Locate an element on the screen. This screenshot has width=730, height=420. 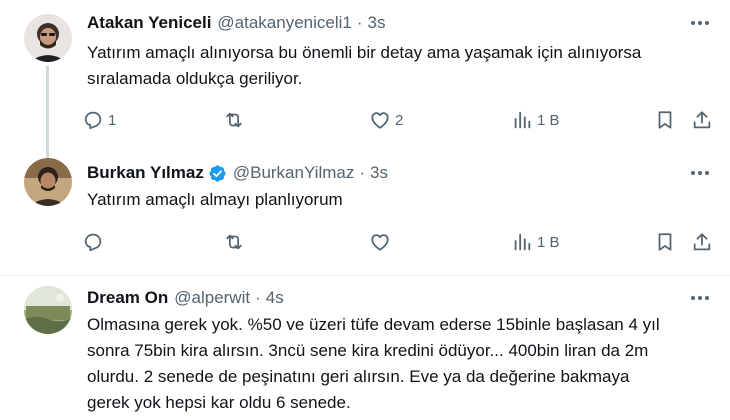
tweet-text-line: gerek yok hepsi kar oldu 6 senede. is located at coordinates (219, 402).